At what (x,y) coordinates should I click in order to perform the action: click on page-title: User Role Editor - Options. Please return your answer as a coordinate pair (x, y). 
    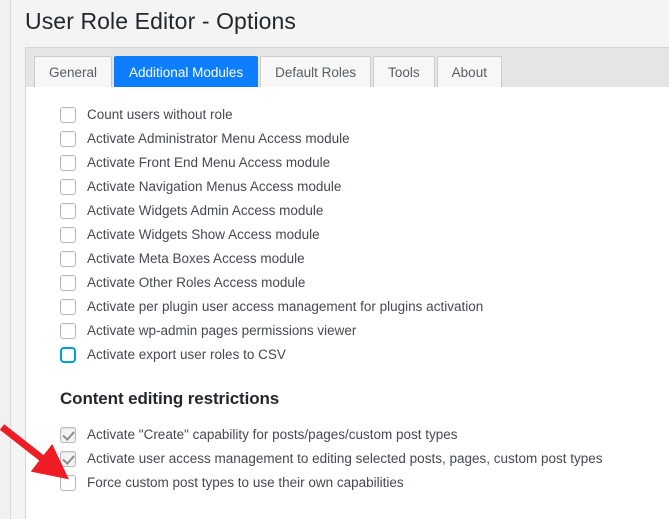
    Looking at the image, I should click on (161, 21).